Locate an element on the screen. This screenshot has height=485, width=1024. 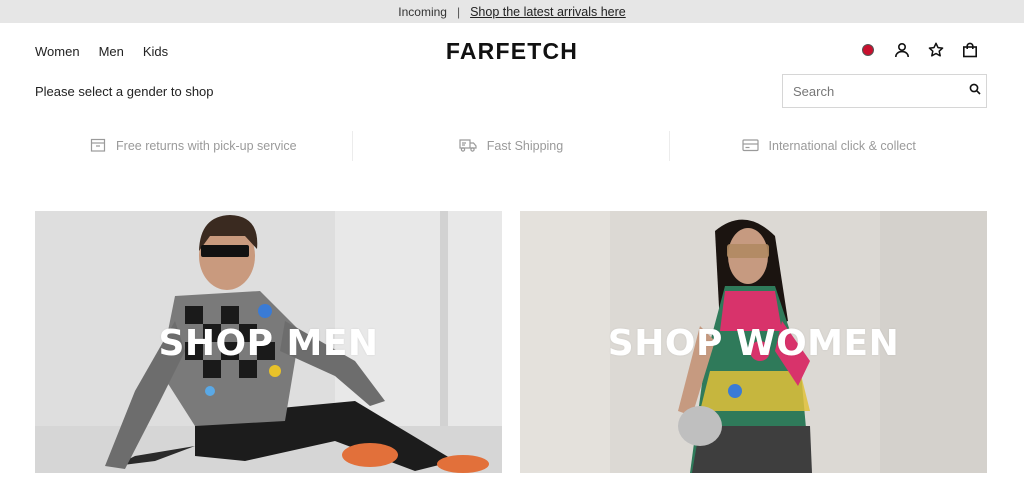
shop-women-label: SHOP WOMEN is located at coordinates (753, 343).